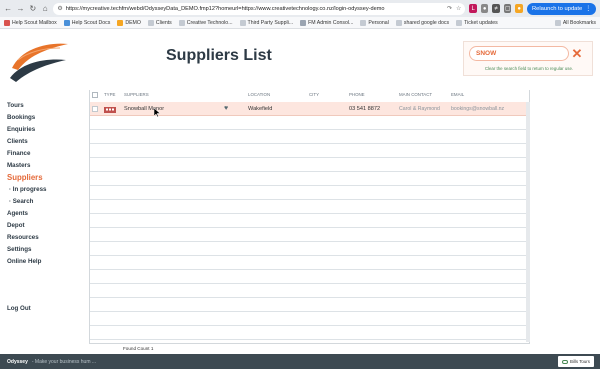  What do you see at coordinates (86, 22) in the screenshot?
I see `bookmark-item: Help Scout Docs` at bounding box center [86, 22].